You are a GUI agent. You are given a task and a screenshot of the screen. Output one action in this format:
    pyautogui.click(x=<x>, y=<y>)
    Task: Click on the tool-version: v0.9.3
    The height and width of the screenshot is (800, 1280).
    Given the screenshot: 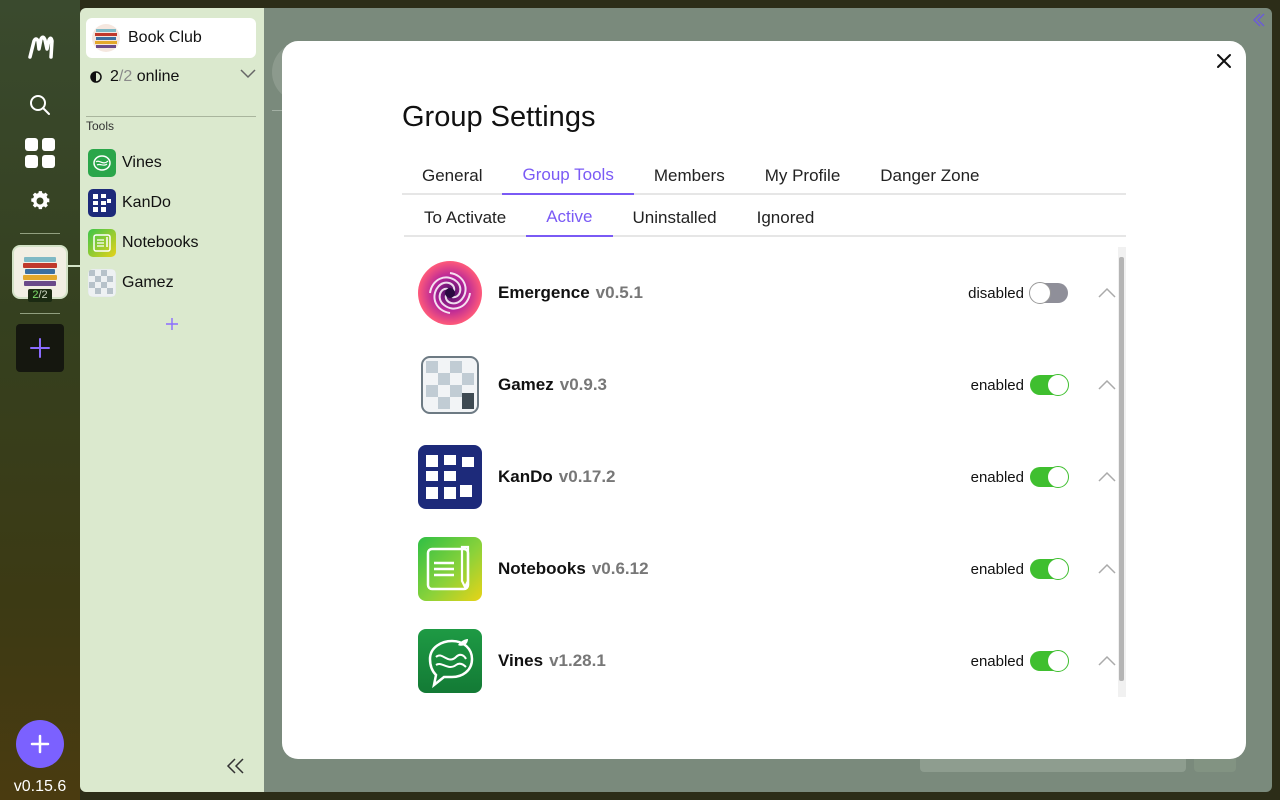 What is the action you would take?
    pyautogui.click(x=583, y=384)
    